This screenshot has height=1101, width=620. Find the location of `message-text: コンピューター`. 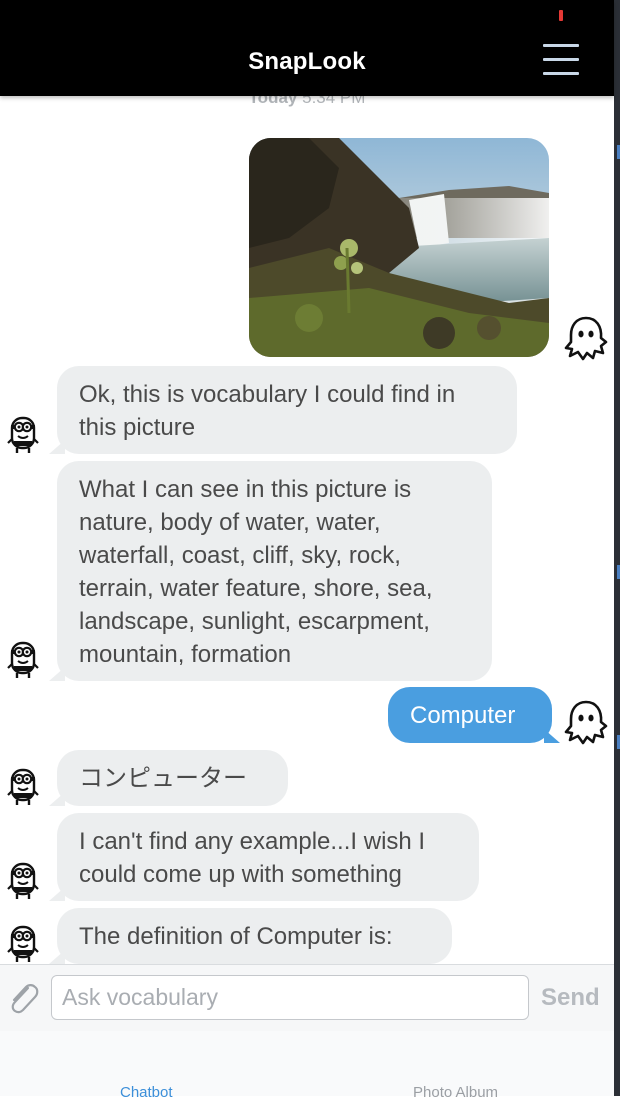

message-text: コンピューター is located at coordinates (163, 778).